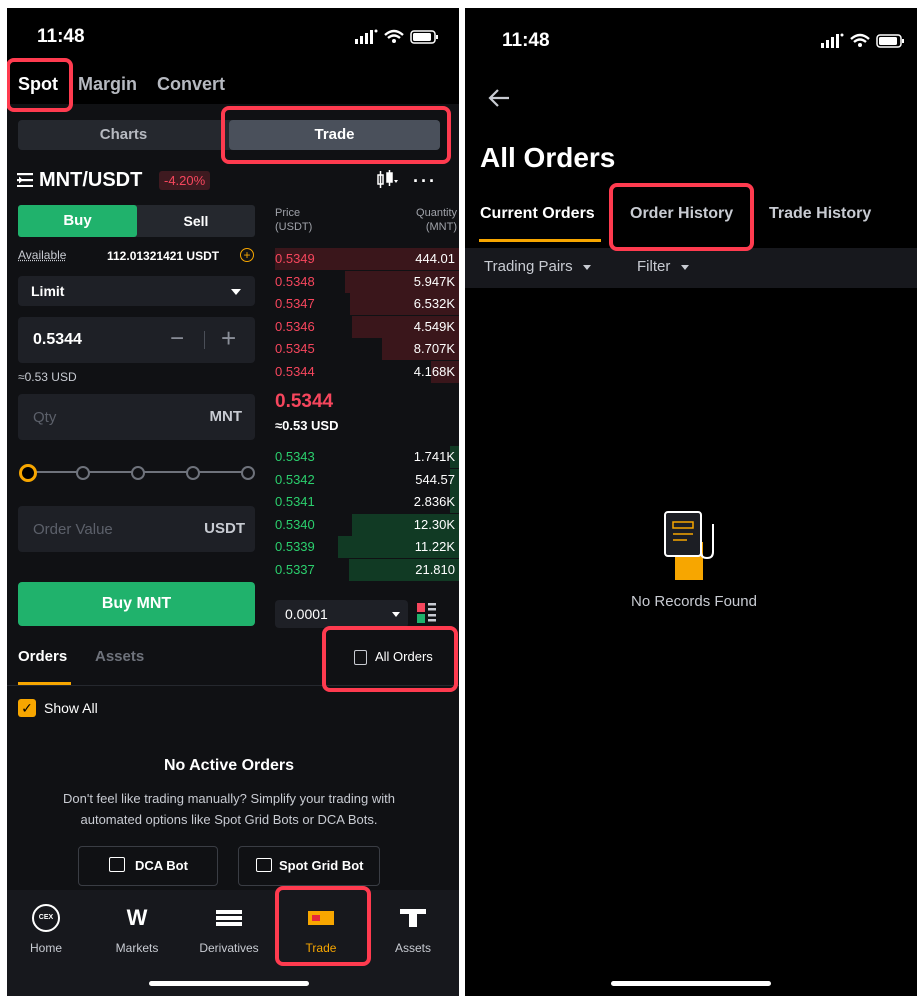 The height and width of the screenshot is (1002, 924). What do you see at coordinates (46, 918) in the screenshot?
I see `cex-home-icon: CEX` at bounding box center [46, 918].